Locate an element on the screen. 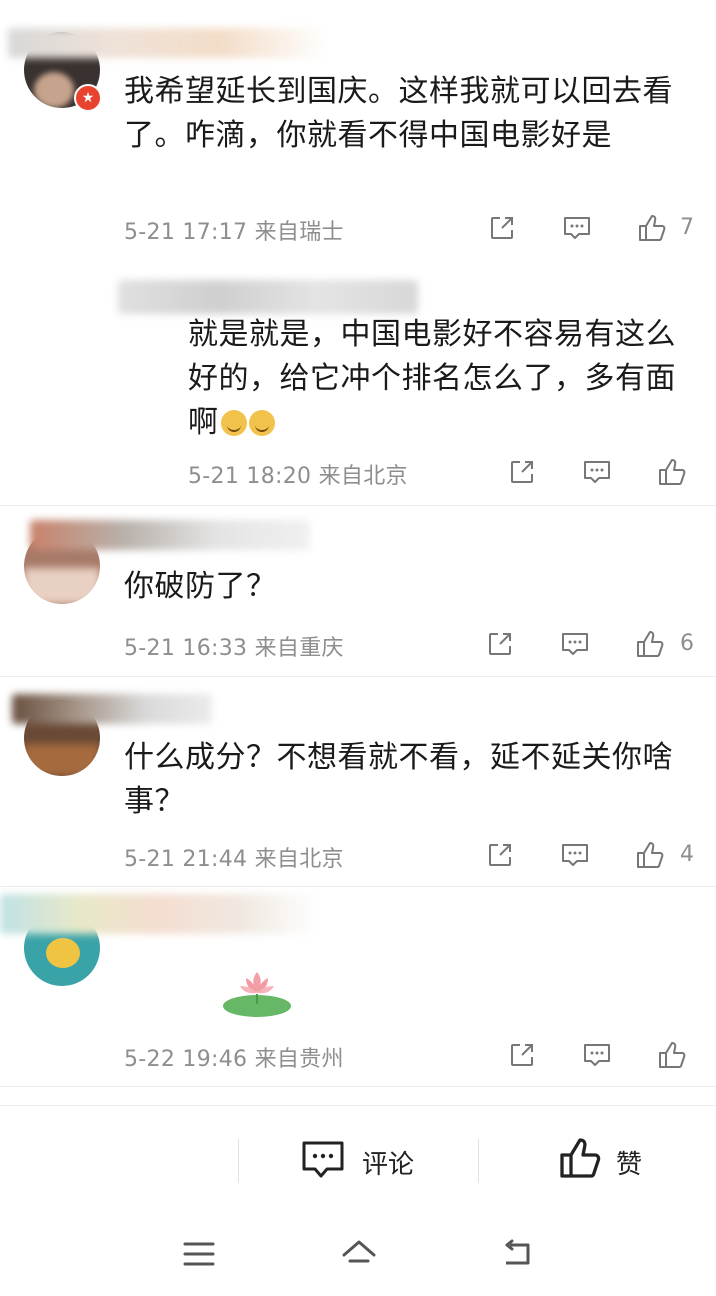 This screenshot has height=1296, width=716. comment-text: 就是就是，中国电影好不容易有这么好的，给它冲个排名怎么了，多有面啊 is located at coordinates (433, 379).